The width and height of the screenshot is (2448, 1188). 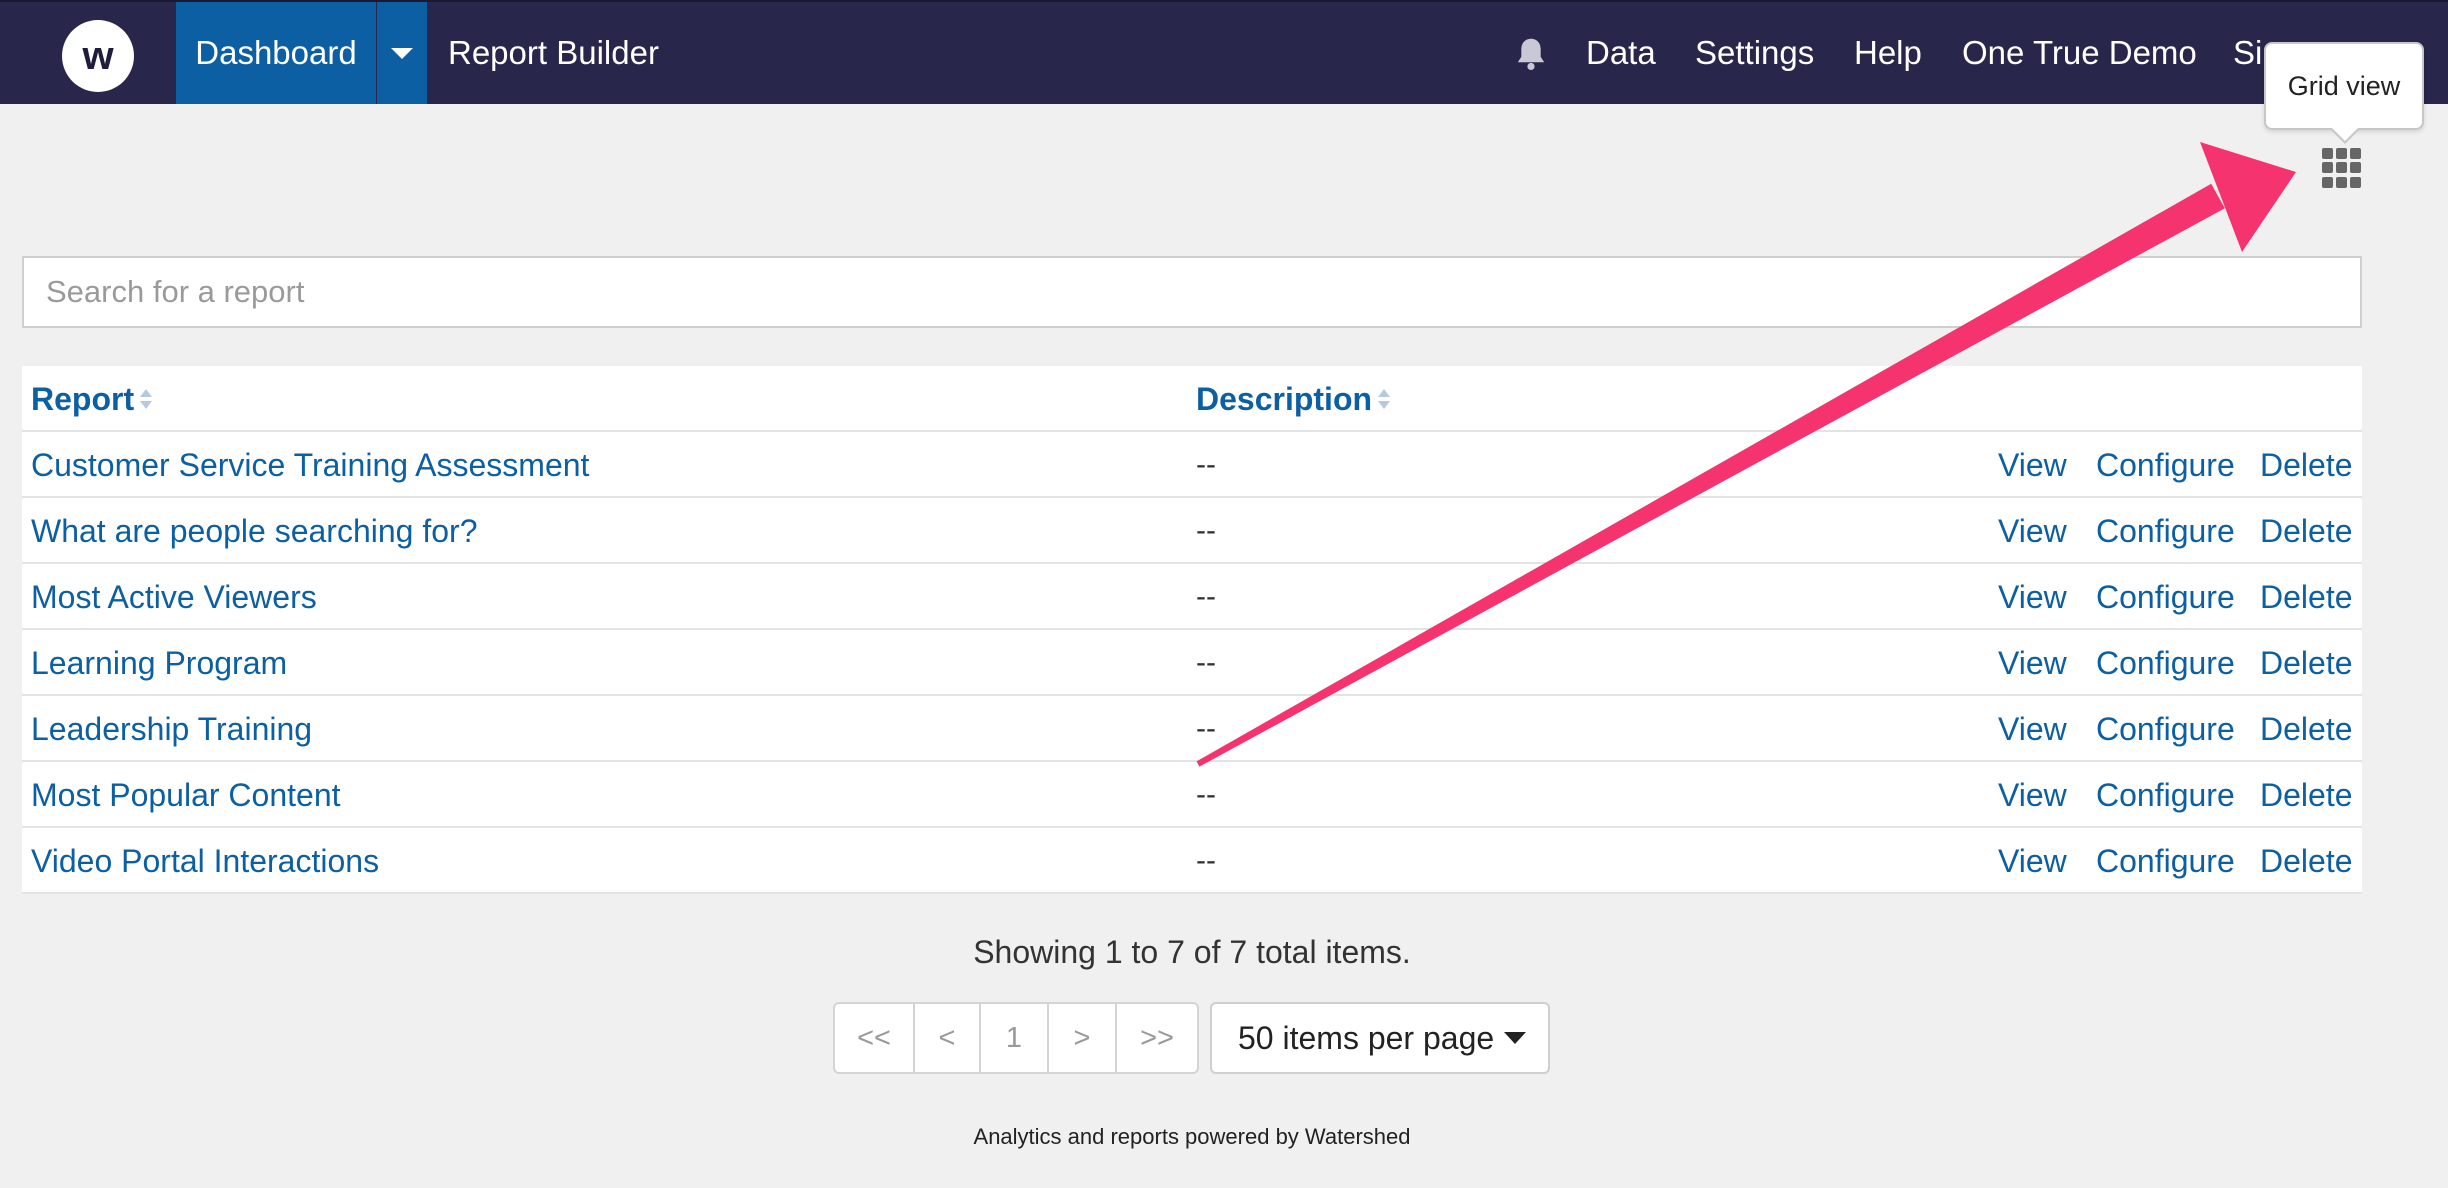 I want to click on column-header-report: Report, so click(x=92, y=399).